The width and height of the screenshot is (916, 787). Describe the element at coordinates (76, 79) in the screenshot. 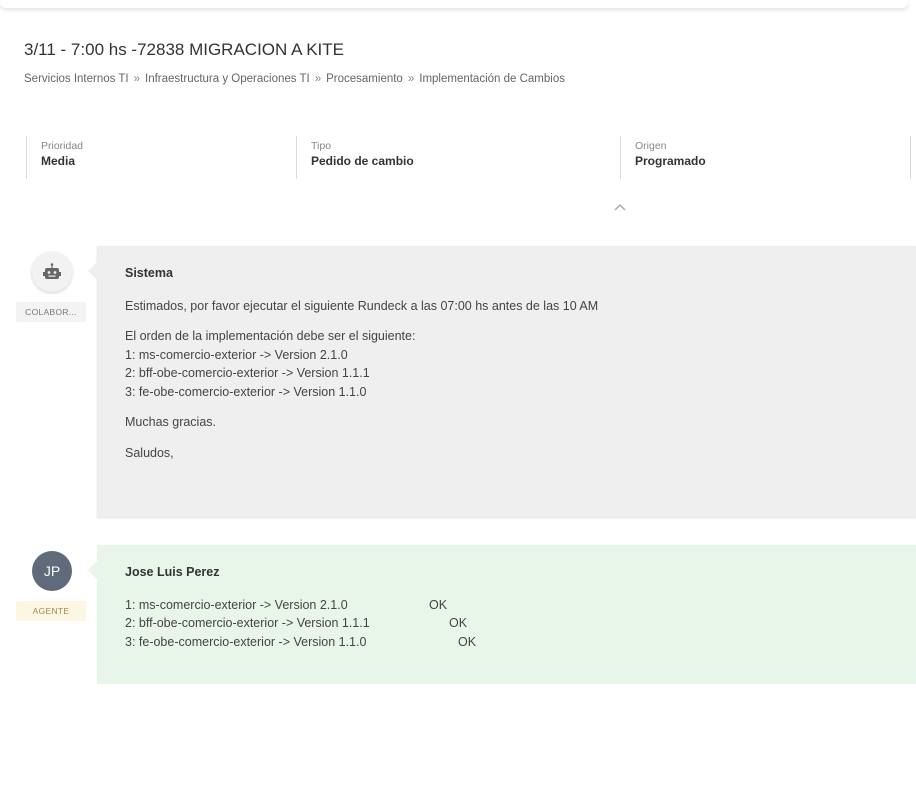

I see `breadcrumb-item-servicios: Servicios Internos TI` at that location.